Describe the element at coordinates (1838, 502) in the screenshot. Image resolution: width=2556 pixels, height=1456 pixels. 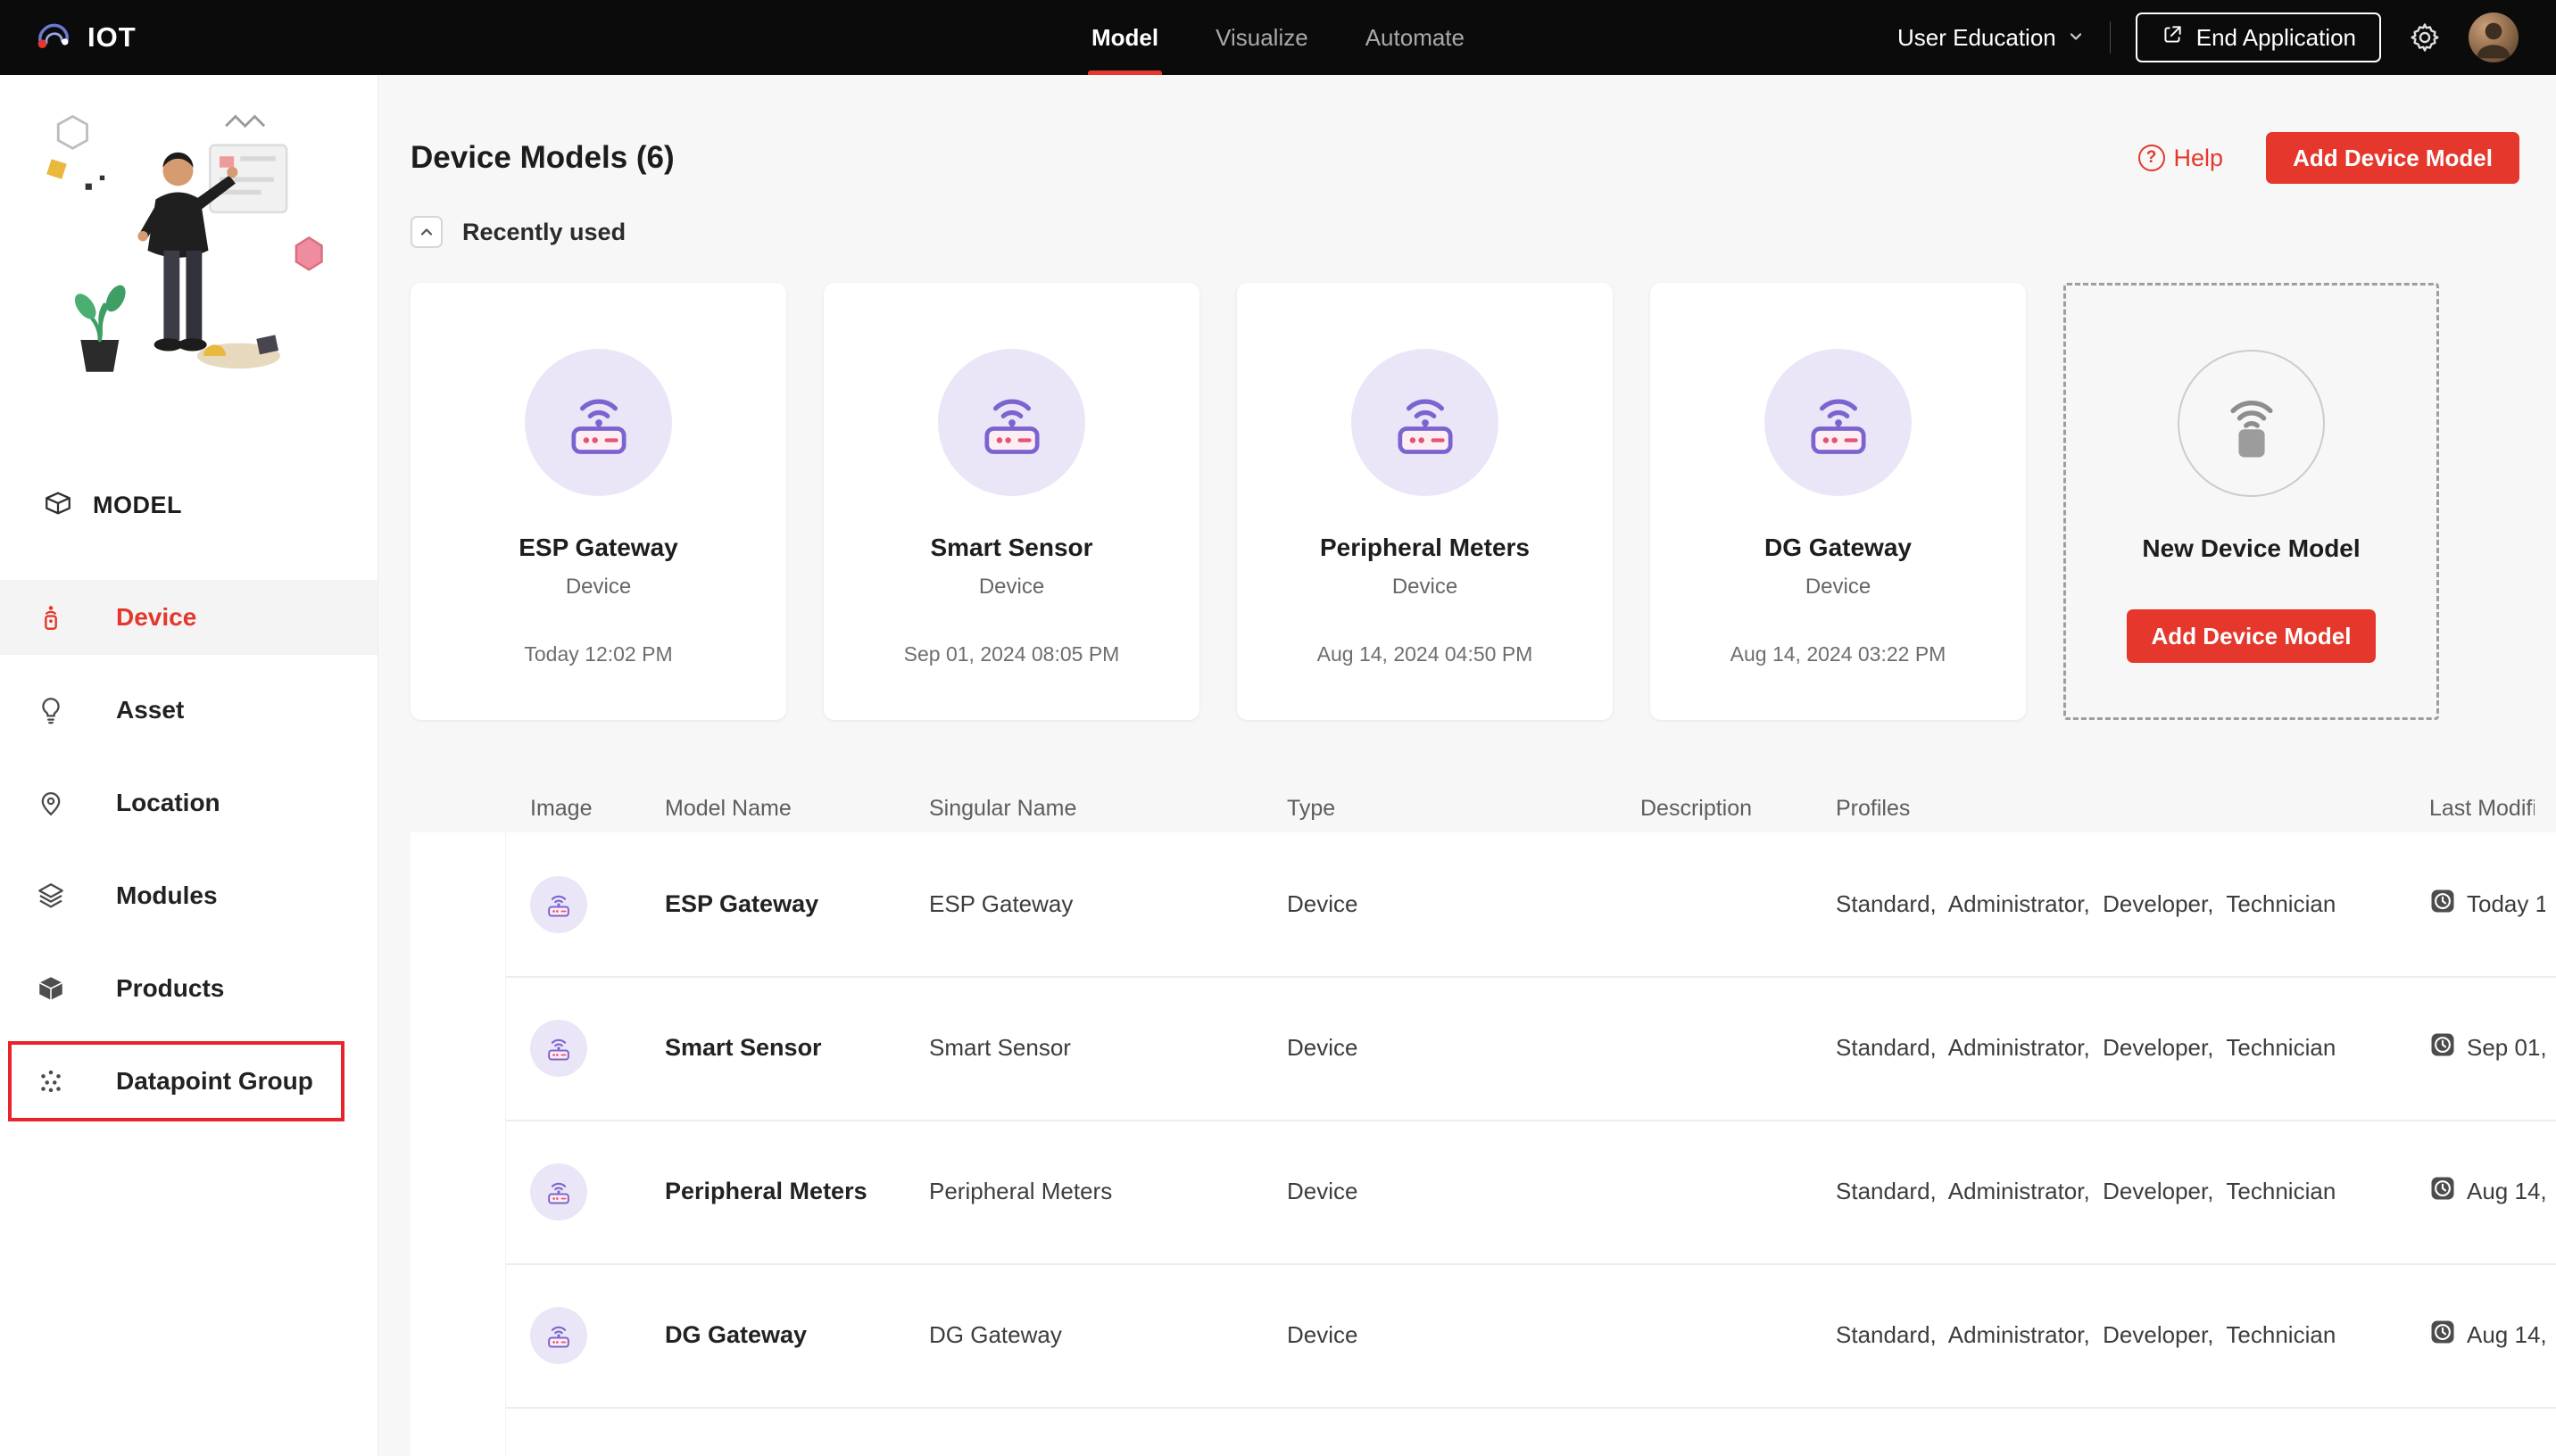
I see `recent-device-card-dg-gateway: DG Gateway Device Aug 14, 2024 03:22 PM` at that location.